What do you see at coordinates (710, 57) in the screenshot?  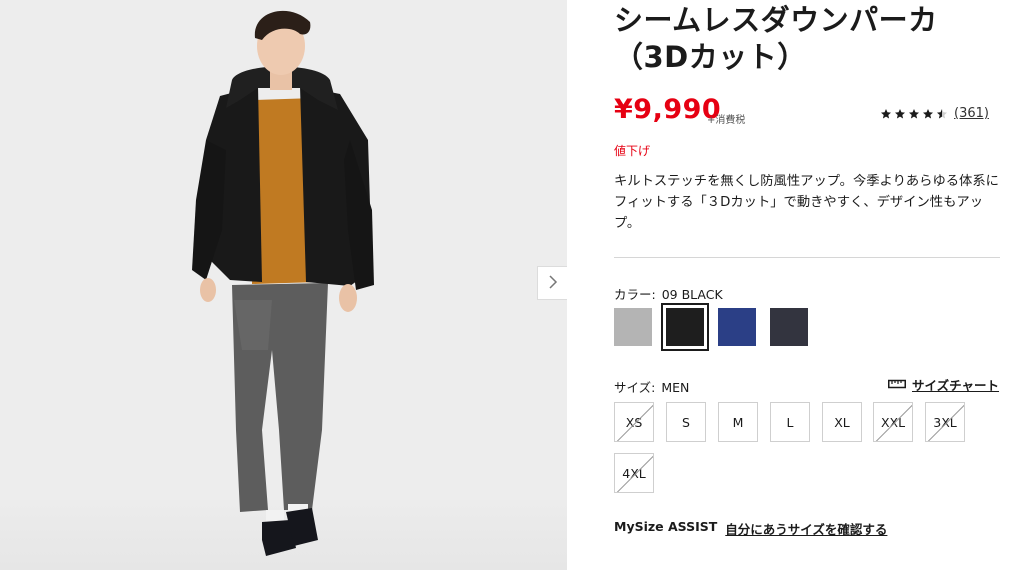 I see `product-title-line2: （3Dカット）` at bounding box center [710, 57].